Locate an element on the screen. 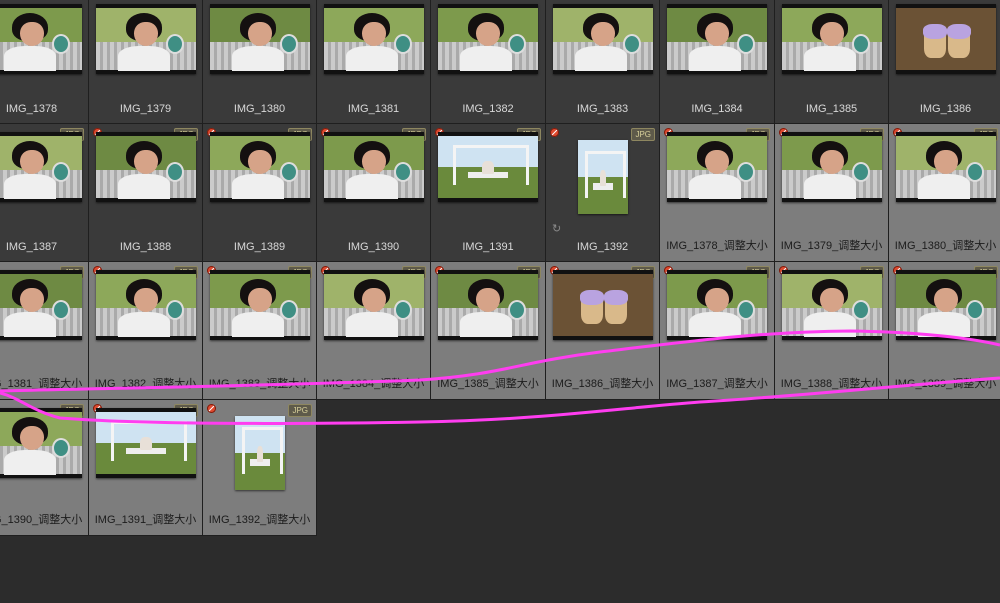 The image size is (1000, 603). thumbnail-cell: IMG_1386 is located at coordinates (944, 62).